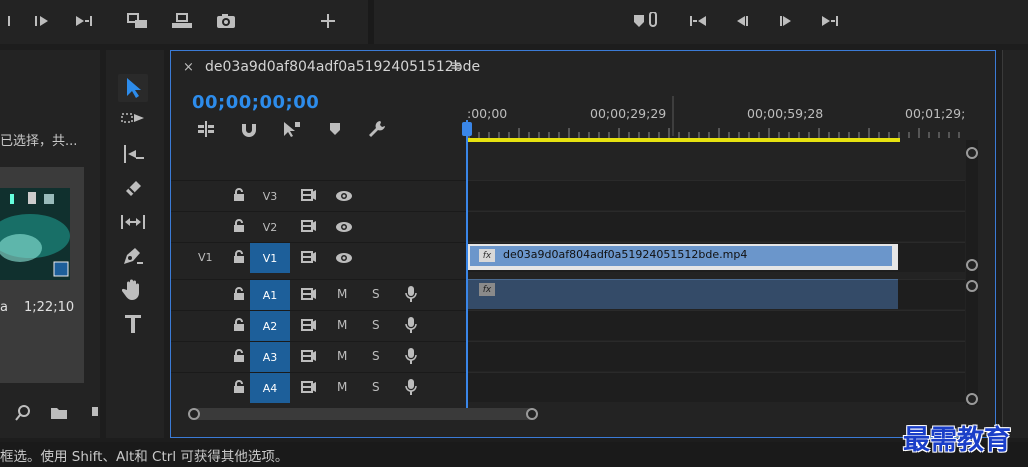 The width and height of the screenshot is (1028, 467). Describe the element at coordinates (206, 129) in the screenshot. I see `nest-sequence-icon` at that location.